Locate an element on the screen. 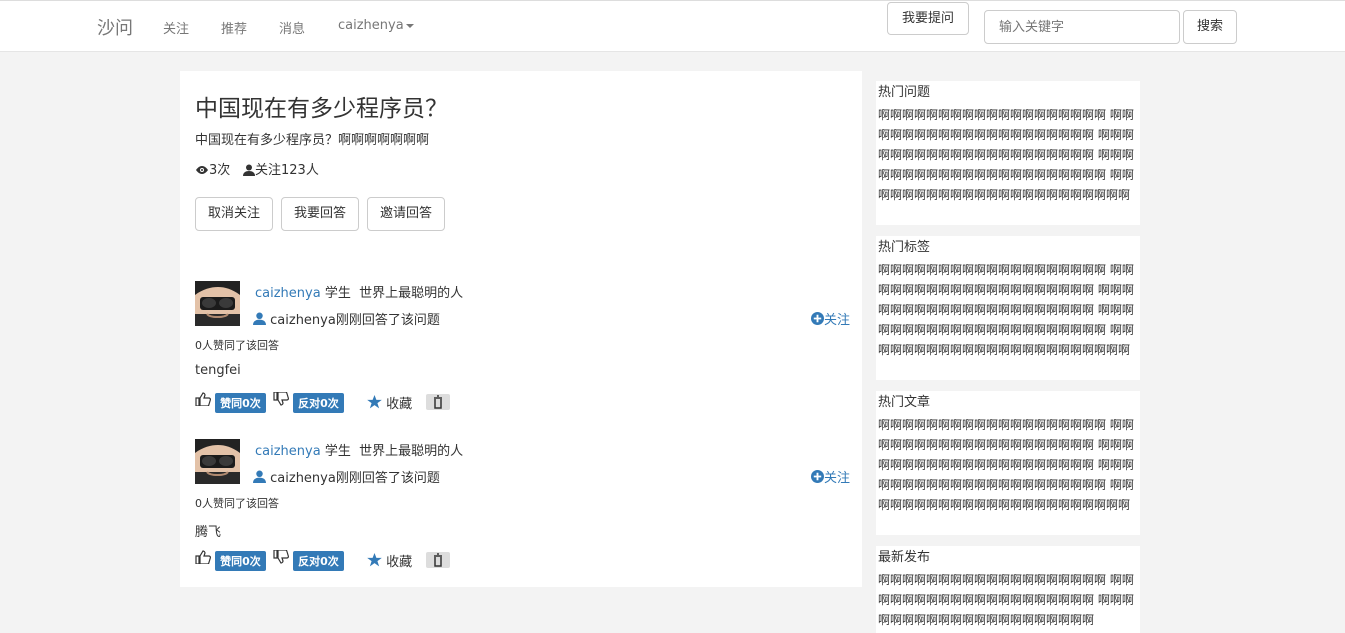 This screenshot has width=1345, height=633. unfollow-button: 取消关注 is located at coordinates (234, 214).